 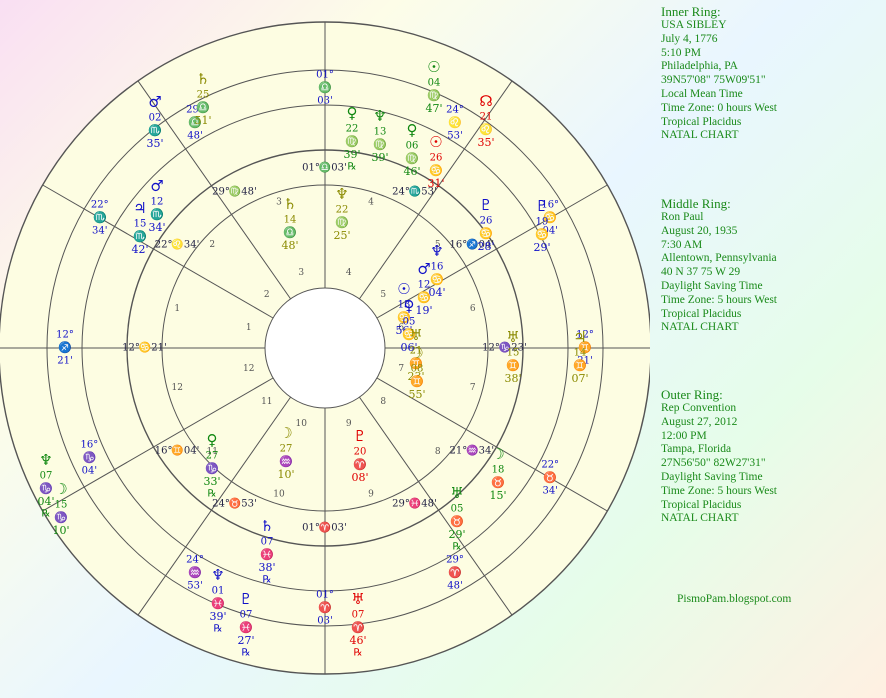 What do you see at coordinates (401, 503) in the screenshot?
I see `inner-cusp-degree: 29°` at bounding box center [401, 503].